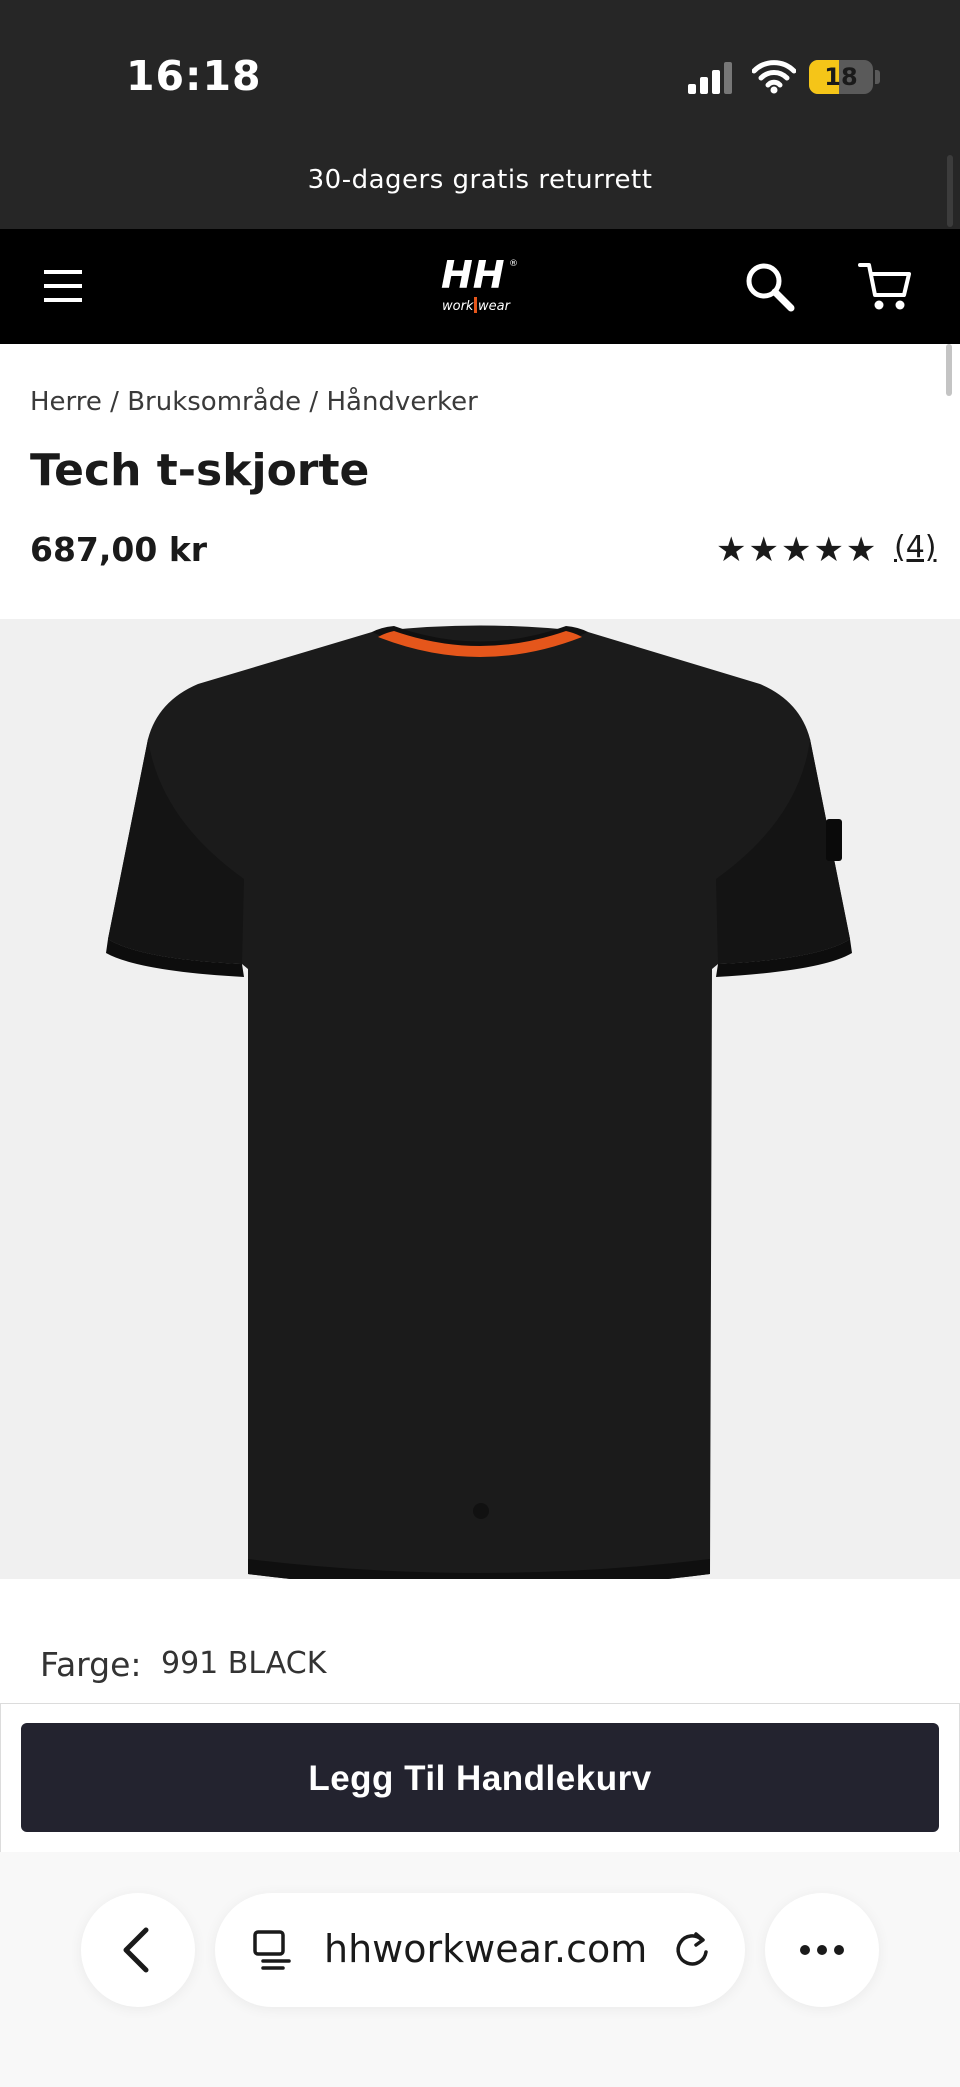  Describe the element at coordinates (481, 1511) in the screenshot. I see `image-carousel-dot` at that location.